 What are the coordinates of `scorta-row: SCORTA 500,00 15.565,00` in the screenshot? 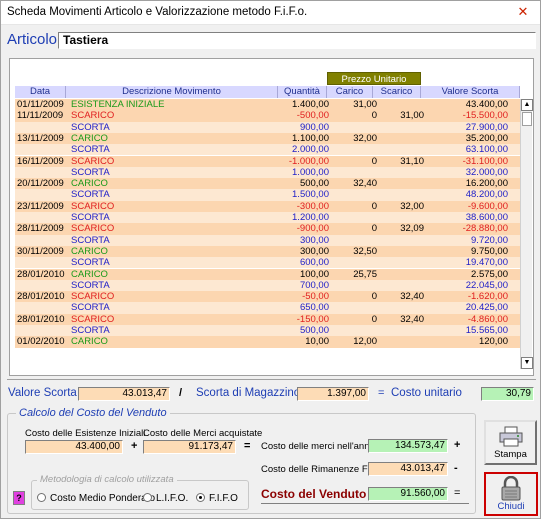 It's located at (267, 331).